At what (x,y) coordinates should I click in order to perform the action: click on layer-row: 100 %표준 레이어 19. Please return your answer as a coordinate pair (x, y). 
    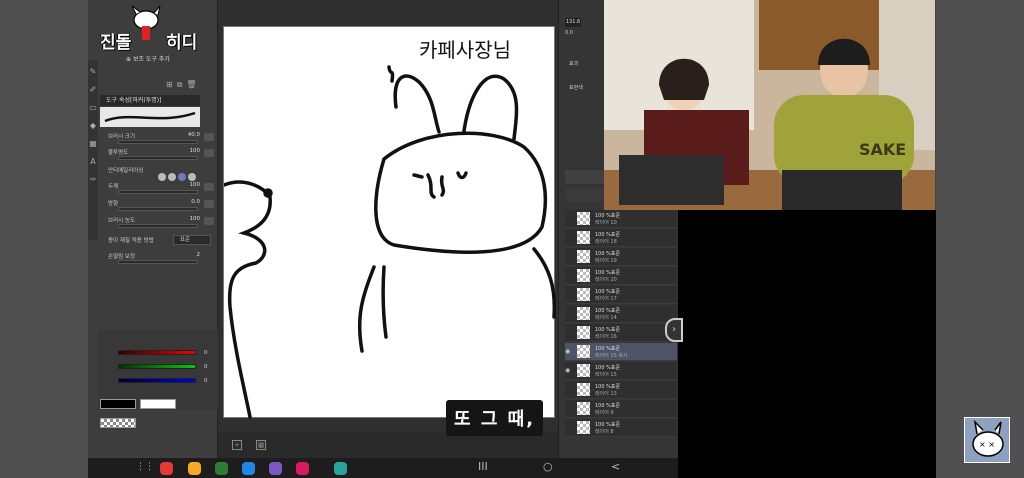
    Looking at the image, I should click on (621, 257).